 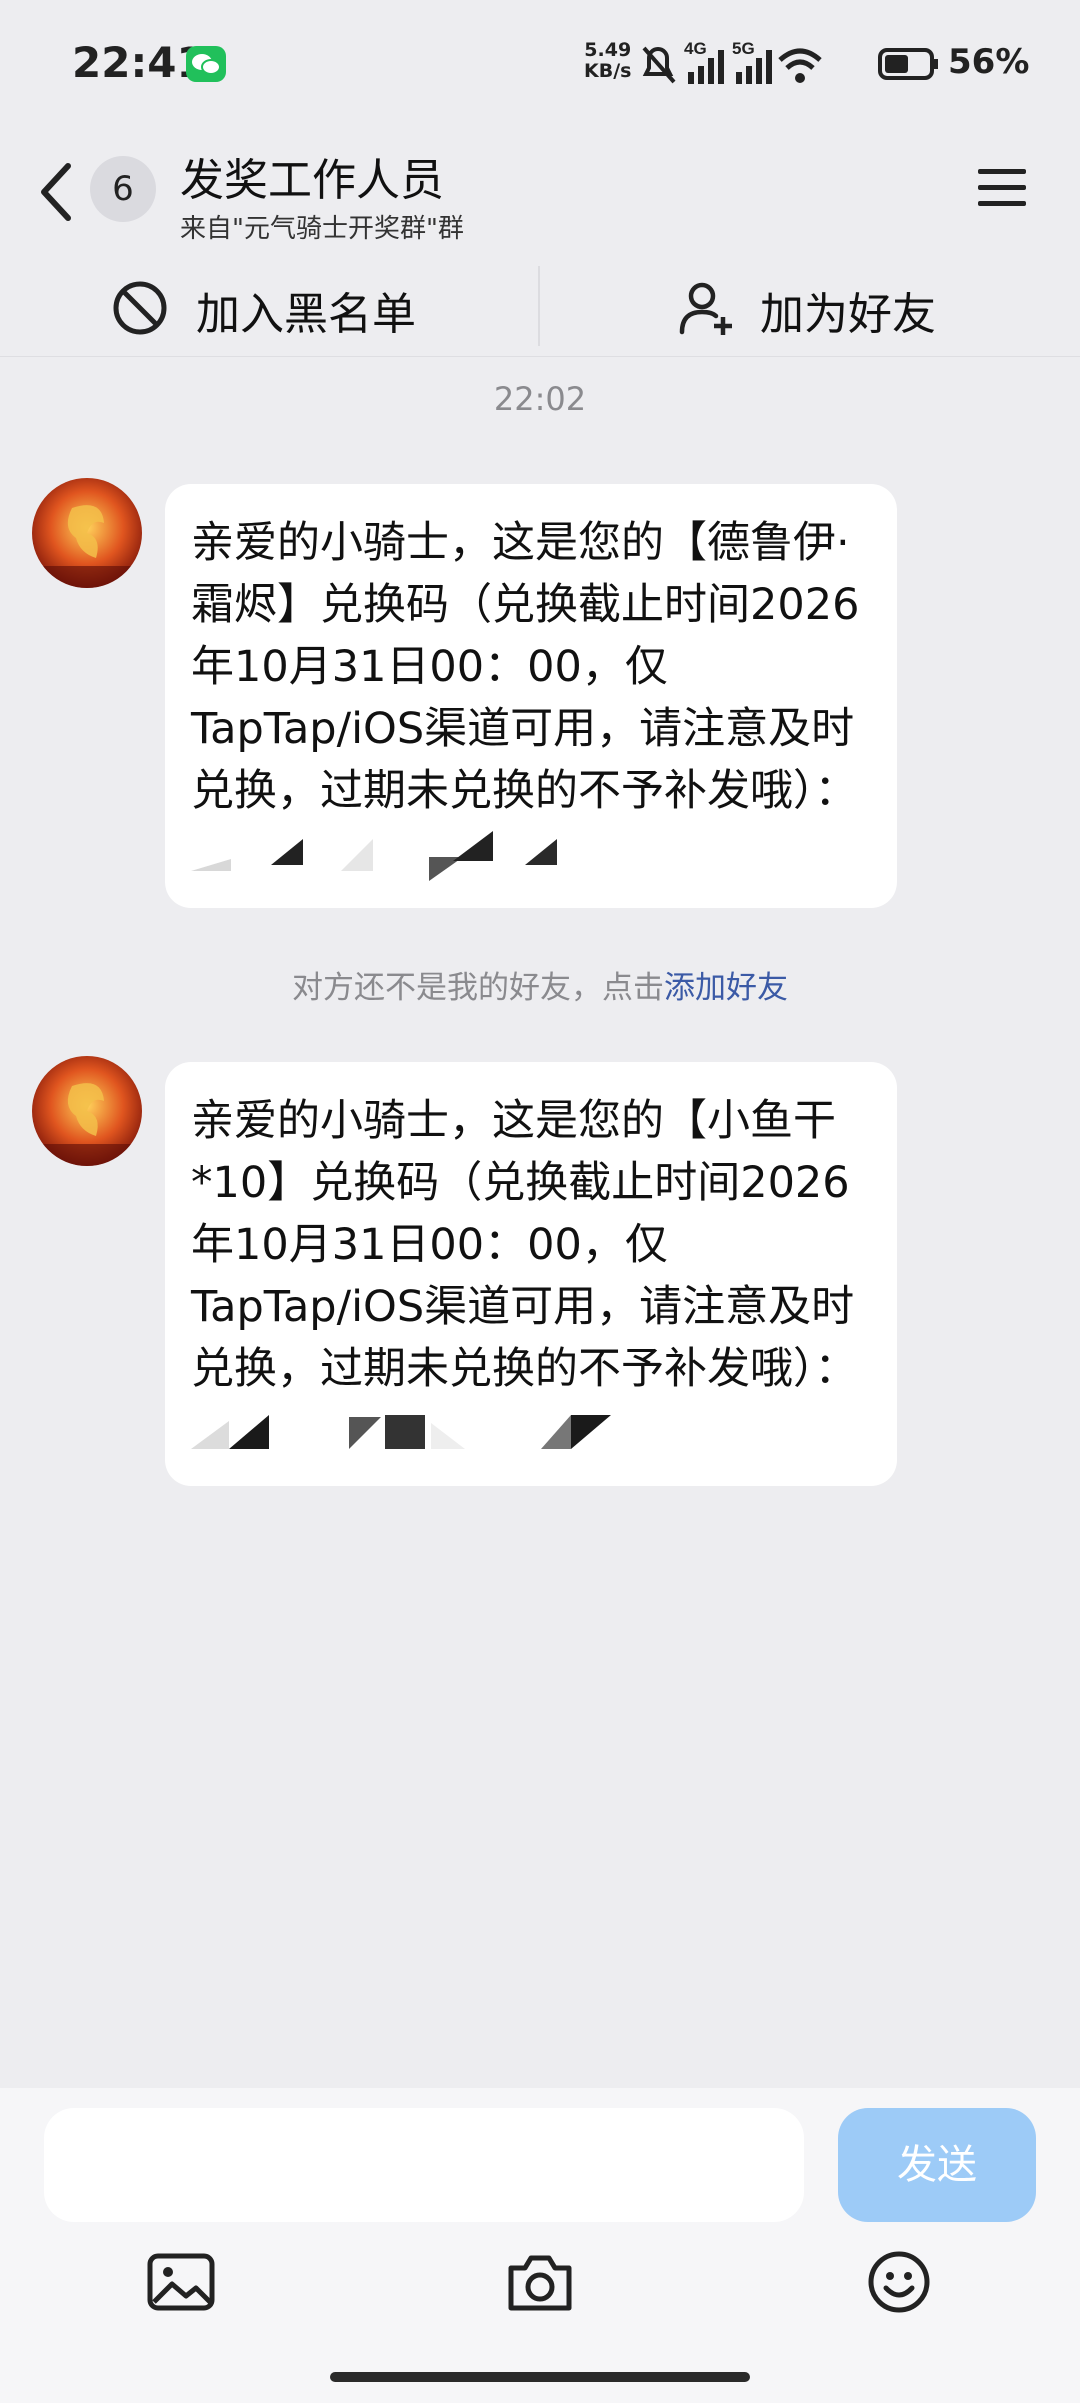 I want to click on block-label: 加入黑名单, so click(x=306, y=314).